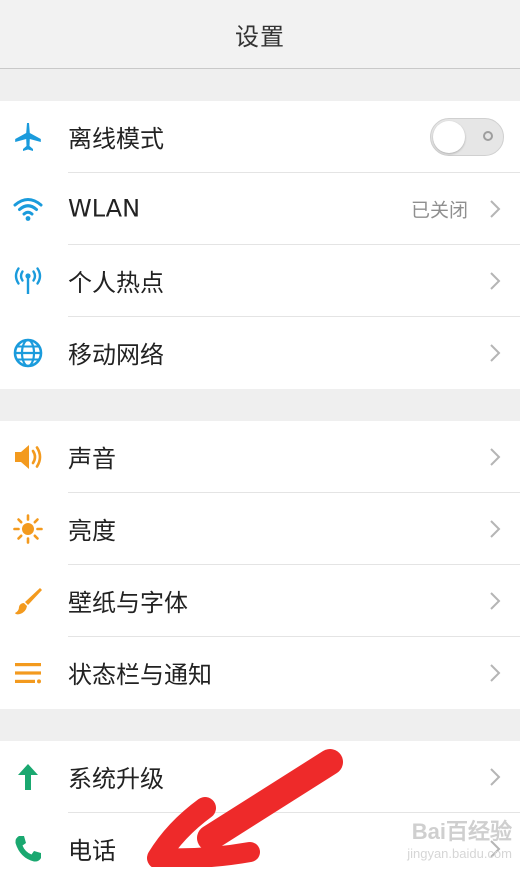 This screenshot has width=520, height=885. Describe the element at coordinates (28, 281) in the screenshot. I see `hotspot-icon` at that location.